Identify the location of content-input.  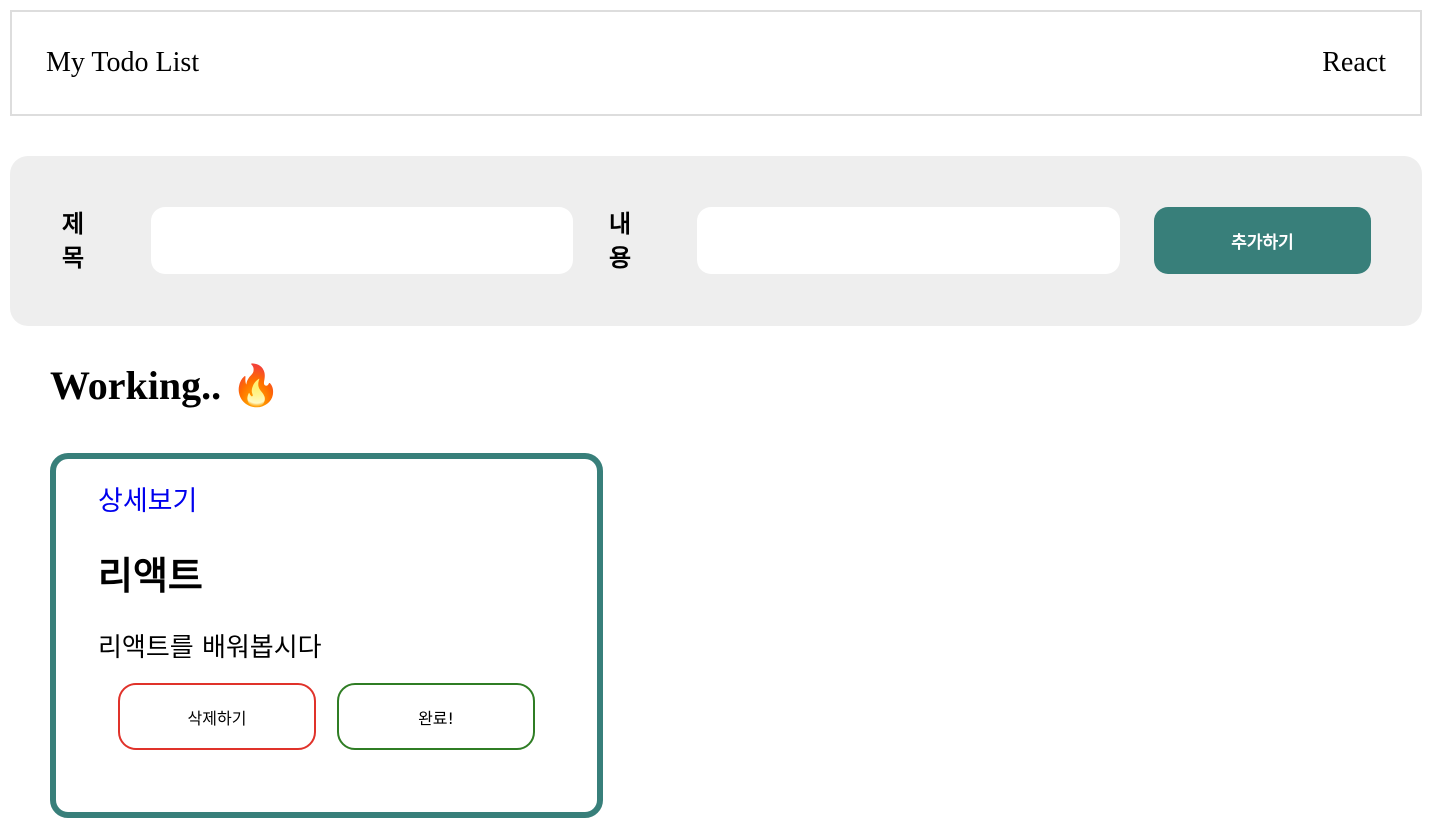
(908, 240).